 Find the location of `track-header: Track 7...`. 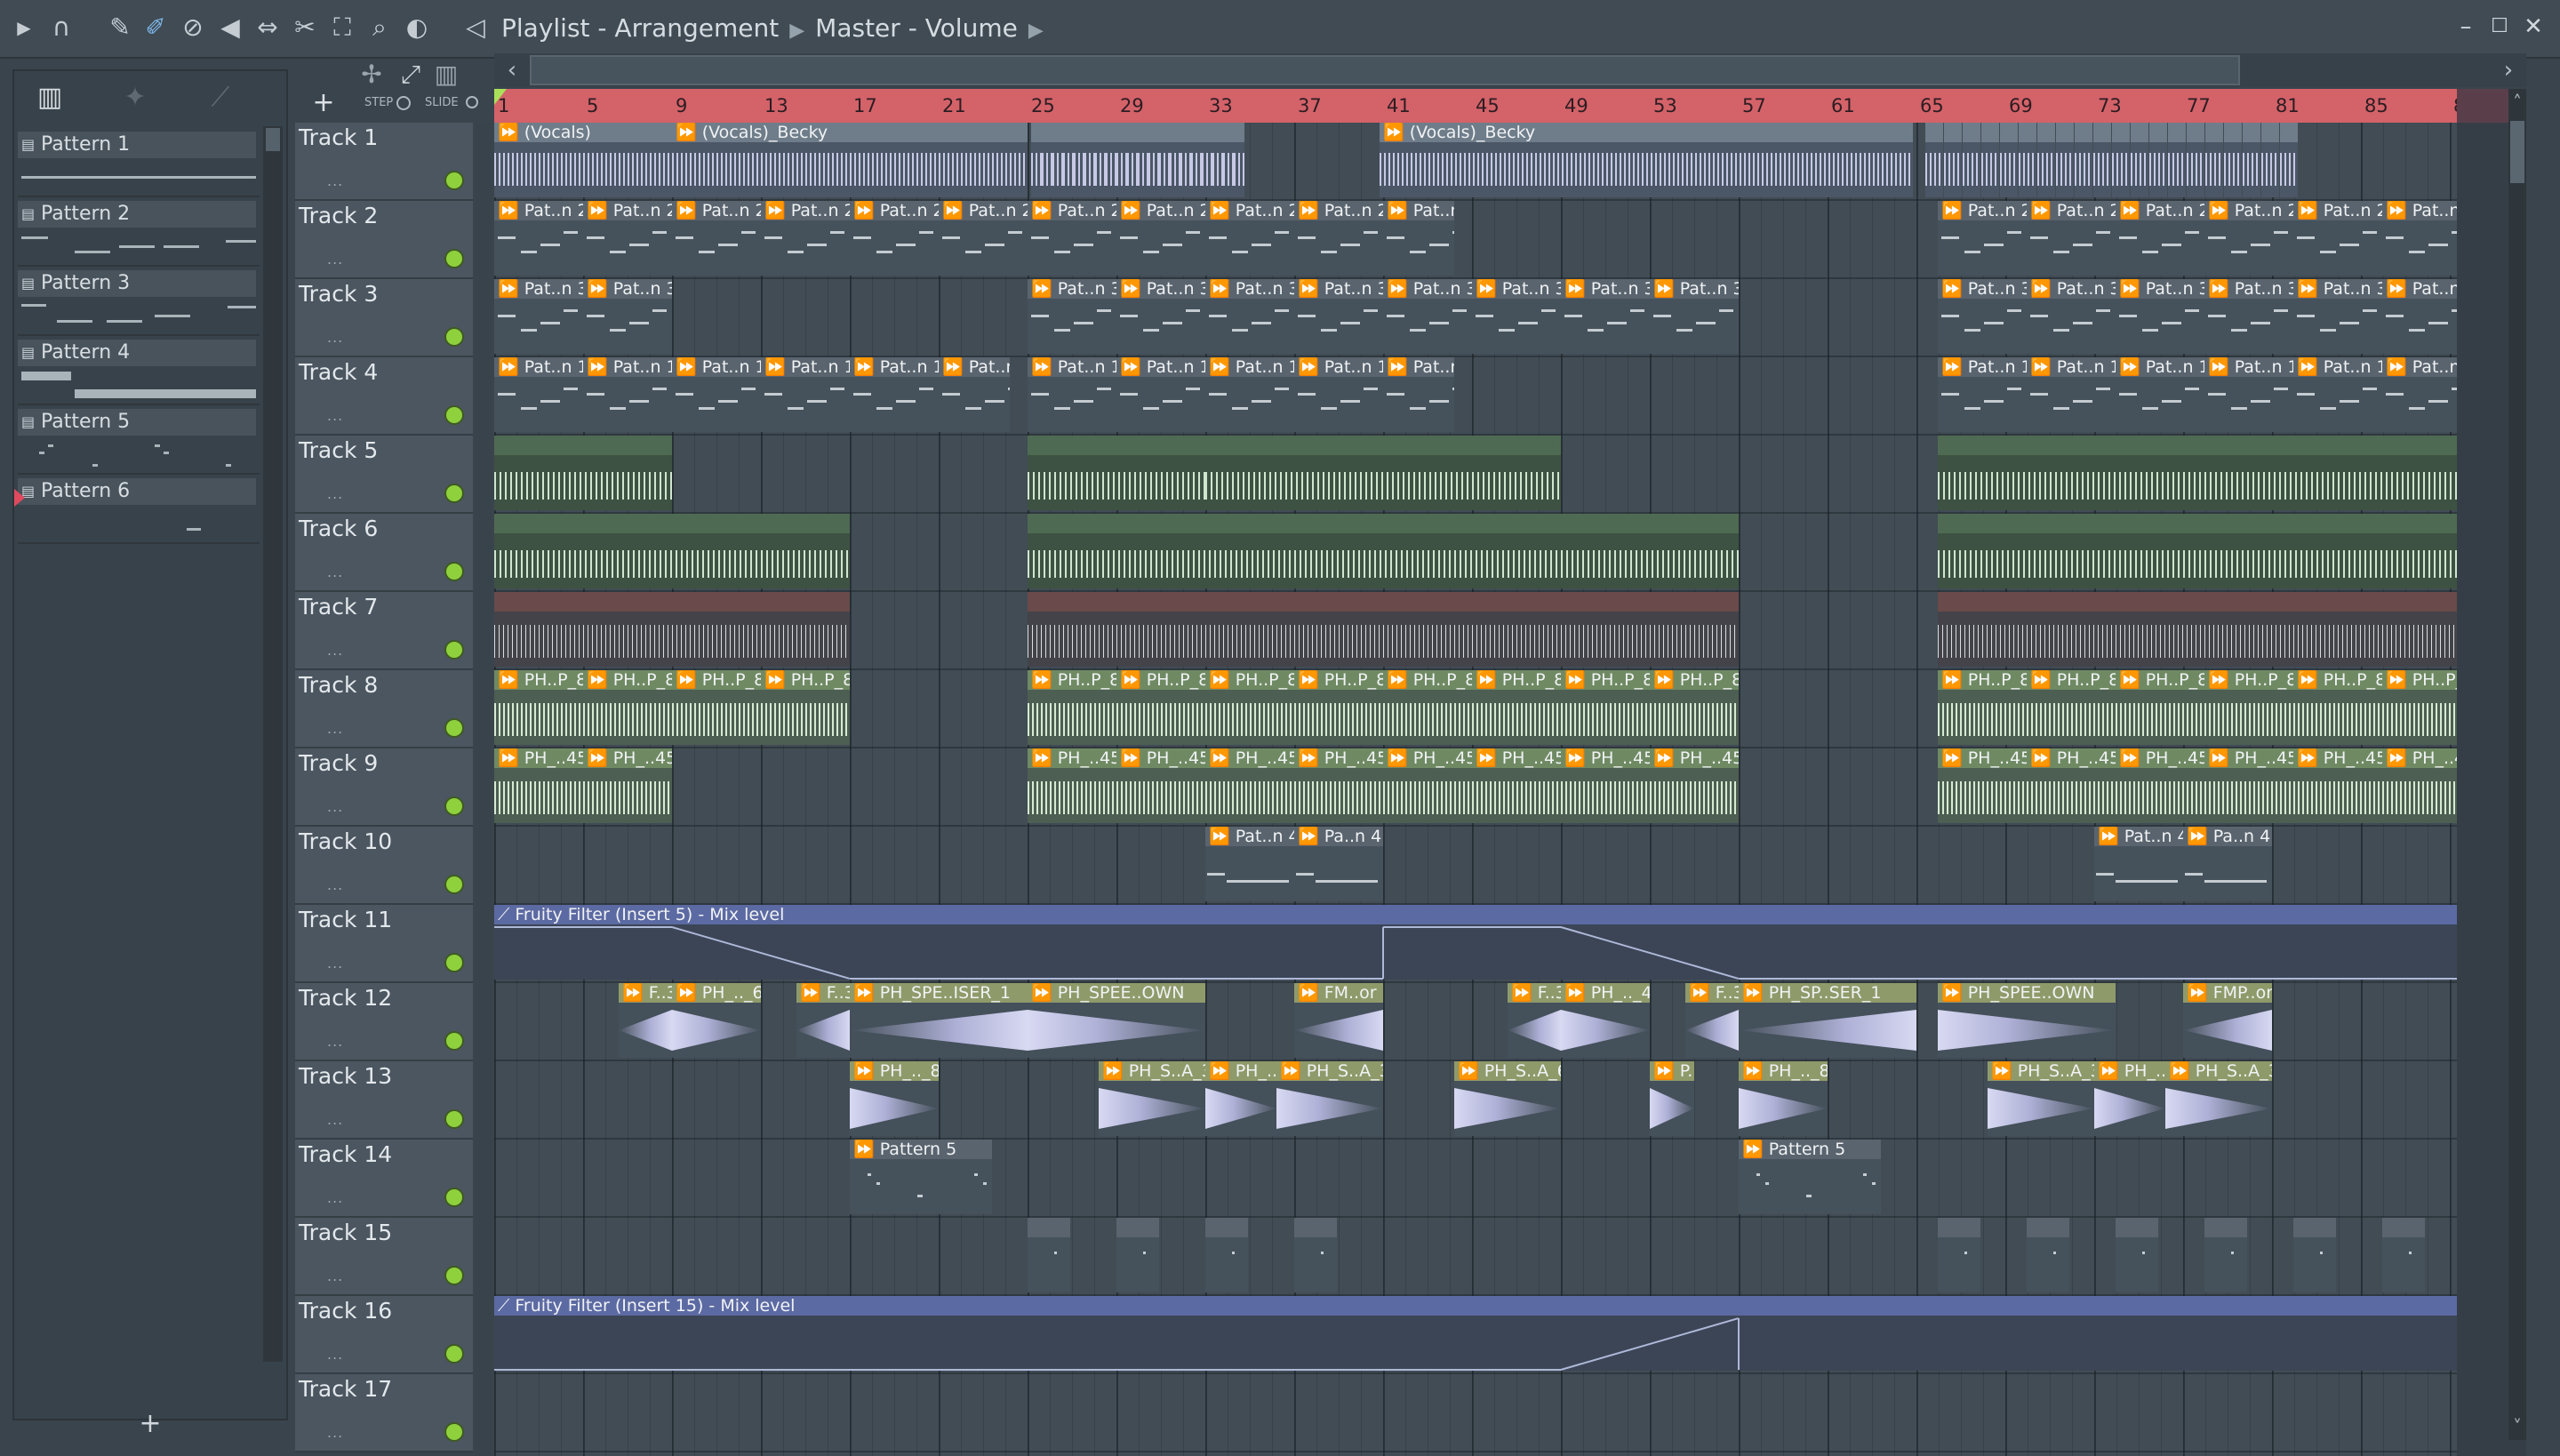

track-header: Track 7... is located at coordinates (384, 631).